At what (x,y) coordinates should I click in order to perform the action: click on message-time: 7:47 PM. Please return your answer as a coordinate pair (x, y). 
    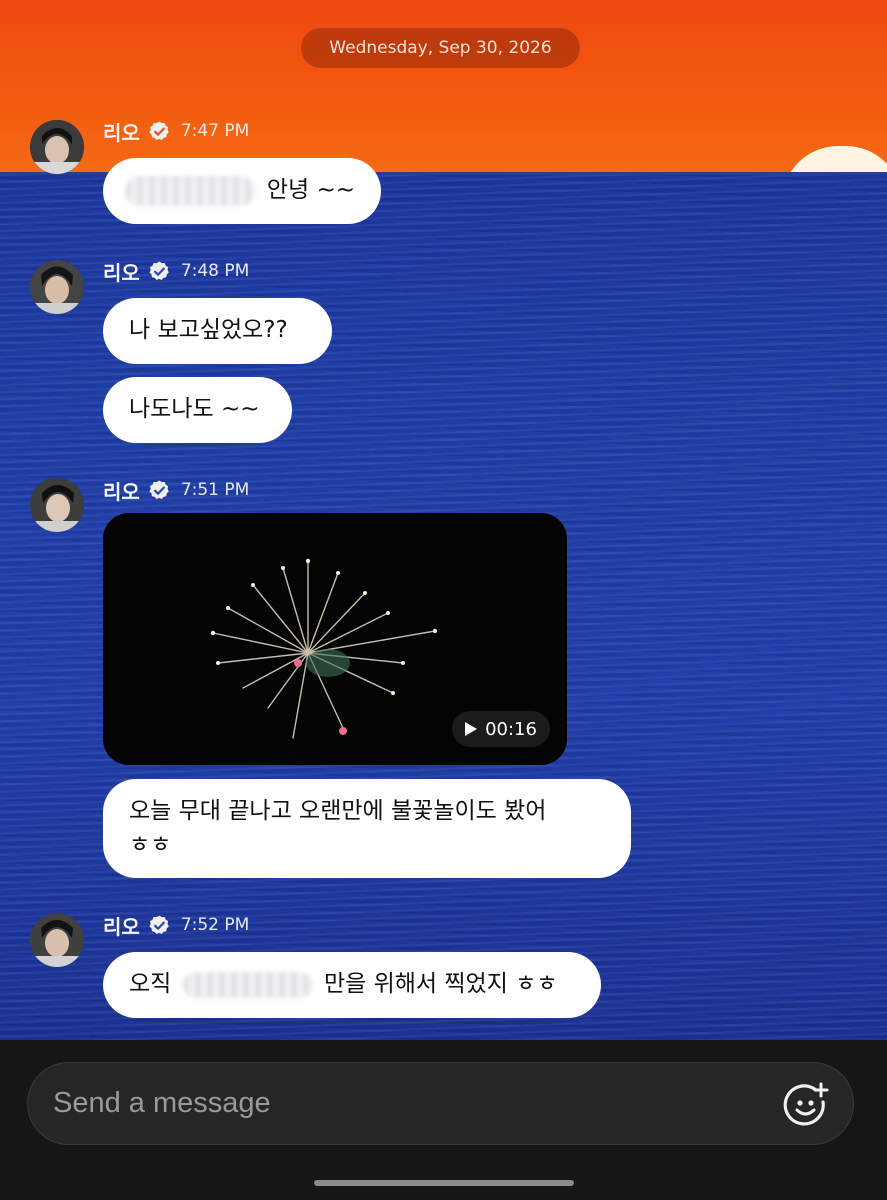
    Looking at the image, I should click on (215, 131).